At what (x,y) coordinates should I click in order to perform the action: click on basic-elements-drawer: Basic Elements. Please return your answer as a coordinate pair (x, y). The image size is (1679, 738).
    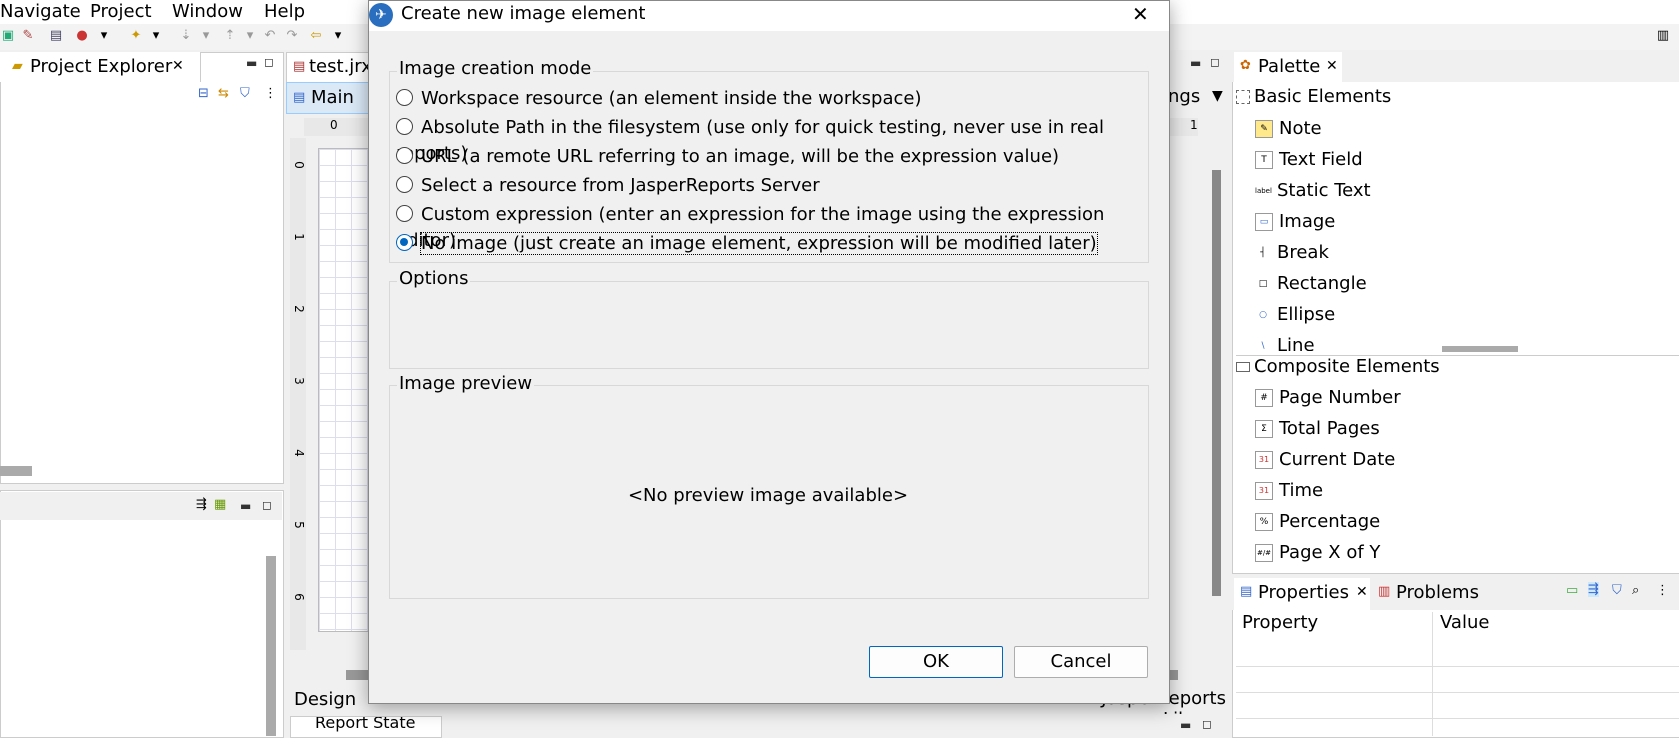
    Looking at the image, I should click on (1457, 99).